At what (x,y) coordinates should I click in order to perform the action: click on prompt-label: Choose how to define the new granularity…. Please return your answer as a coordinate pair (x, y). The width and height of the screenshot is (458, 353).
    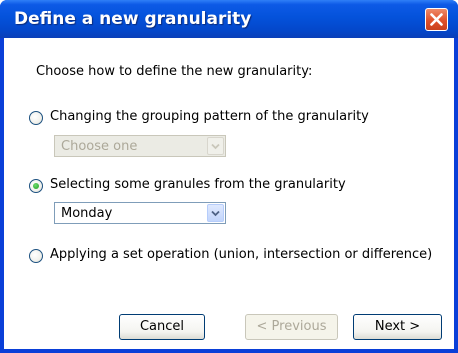
    Looking at the image, I should click on (174, 71).